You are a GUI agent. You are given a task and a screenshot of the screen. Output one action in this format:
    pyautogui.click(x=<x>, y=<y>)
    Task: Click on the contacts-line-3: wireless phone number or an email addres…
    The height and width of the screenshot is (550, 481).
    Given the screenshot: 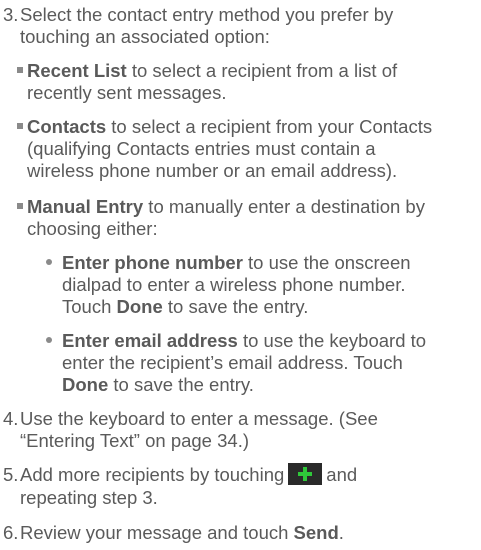 What is the action you would take?
    pyautogui.click(x=212, y=170)
    